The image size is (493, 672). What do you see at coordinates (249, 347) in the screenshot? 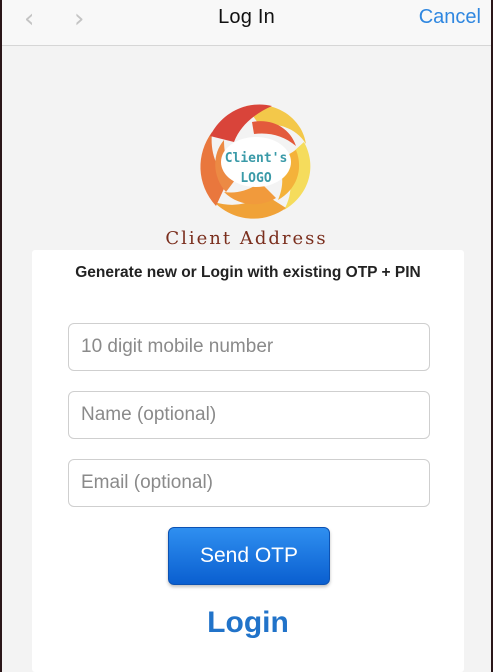
I see `mobile-number-input` at bounding box center [249, 347].